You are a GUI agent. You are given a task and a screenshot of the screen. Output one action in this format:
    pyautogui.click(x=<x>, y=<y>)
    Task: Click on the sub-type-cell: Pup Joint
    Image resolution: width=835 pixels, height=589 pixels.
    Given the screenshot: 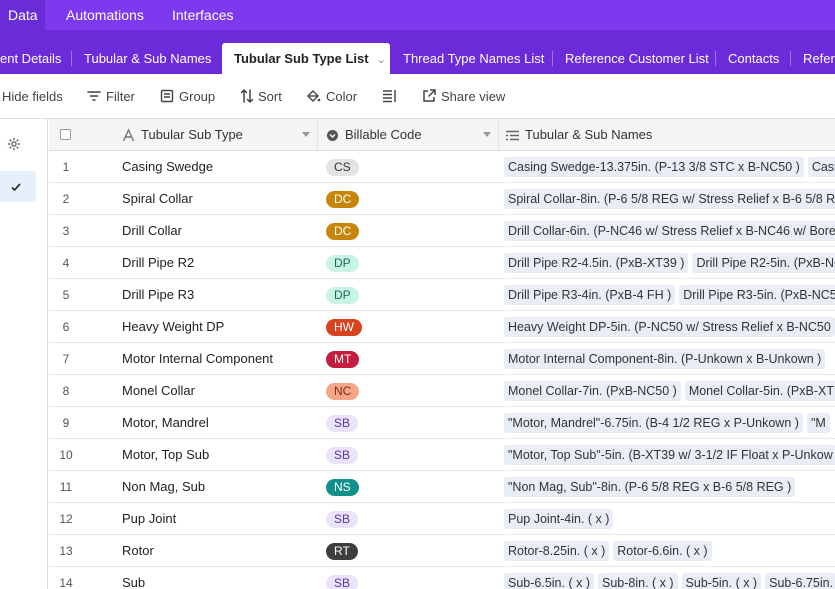 What is the action you would take?
    pyautogui.click(x=149, y=519)
    